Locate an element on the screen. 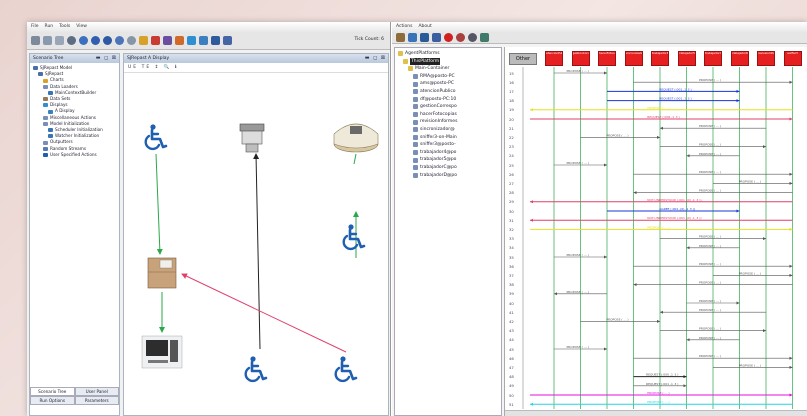 This screenshot has width=807, height=416. display-window-controls-icon: ▬ ◻ ⊠ is located at coordinates (375, 58).